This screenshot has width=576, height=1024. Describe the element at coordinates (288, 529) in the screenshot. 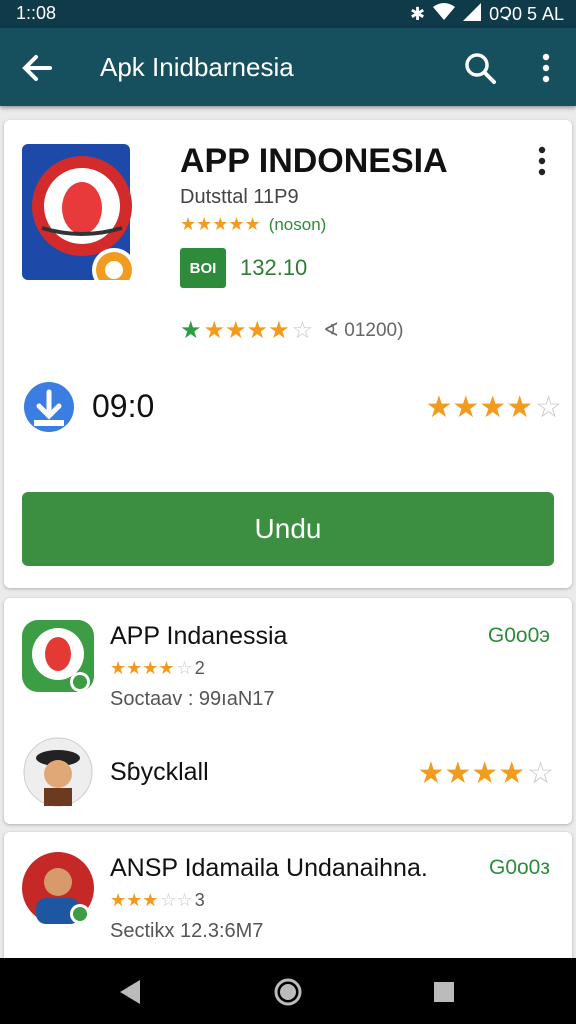

I see `install-button: Undu` at that location.